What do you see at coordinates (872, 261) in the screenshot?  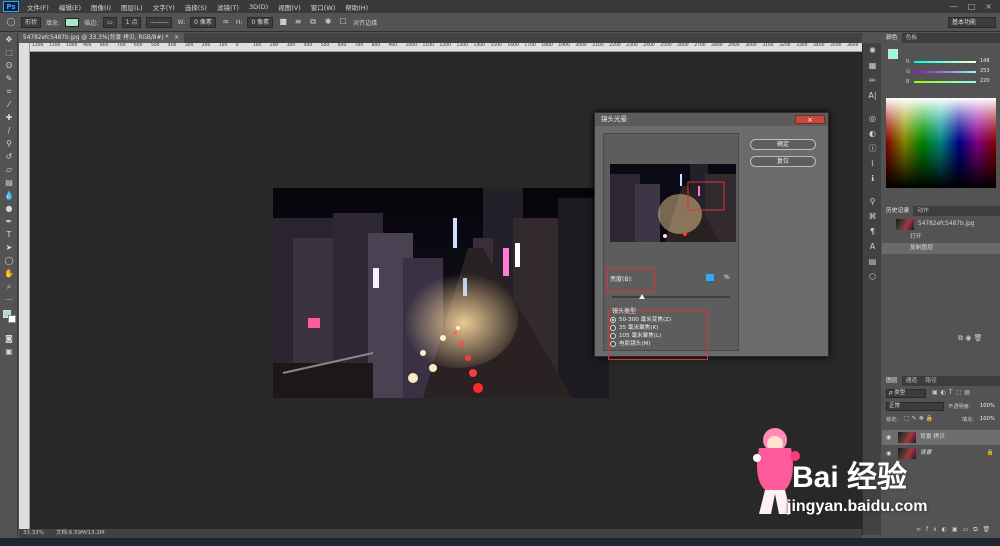 I see `layer-comps-icon: ▤` at bounding box center [872, 261].